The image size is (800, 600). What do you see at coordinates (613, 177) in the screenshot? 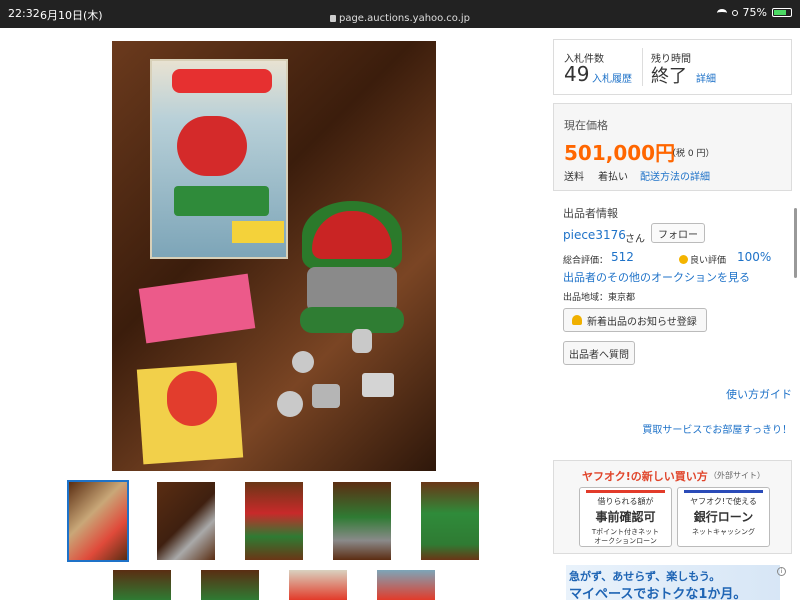
I see `shipping-payment: 着払い` at bounding box center [613, 177].